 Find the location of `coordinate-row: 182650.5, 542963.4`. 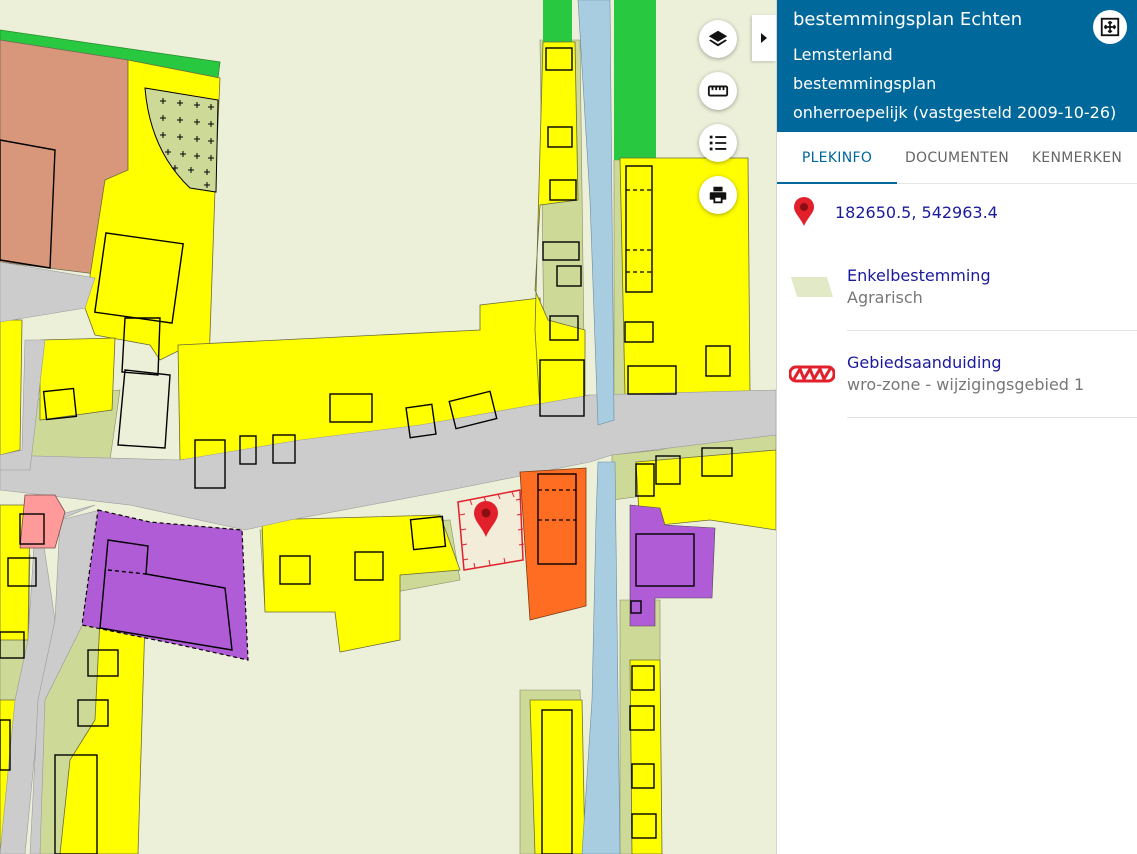

coordinate-row: 182650.5, 542963.4 is located at coordinates (957, 212).